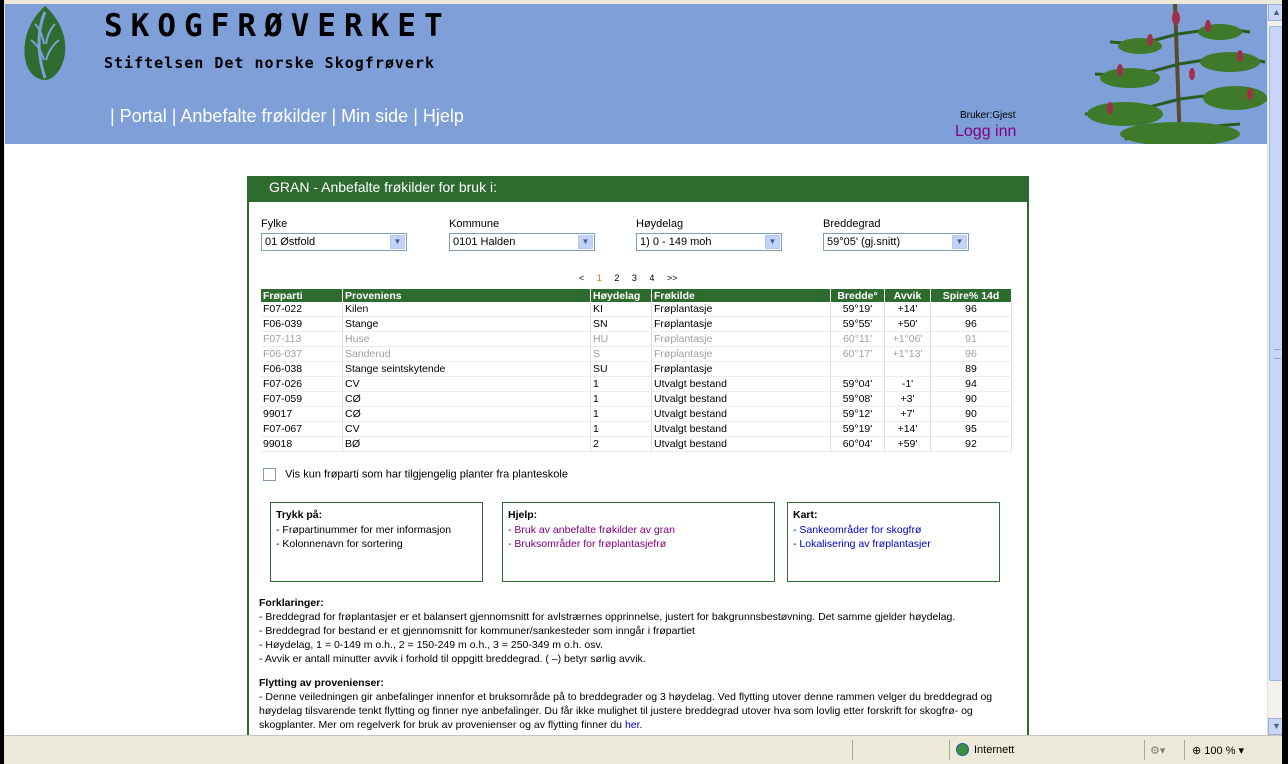 The height and width of the screenshot is (764, 1288). What do you see at coordinates (971, 384) in the screenshot?
I see `cell-spire: 94` at bounding box center [971, 384].